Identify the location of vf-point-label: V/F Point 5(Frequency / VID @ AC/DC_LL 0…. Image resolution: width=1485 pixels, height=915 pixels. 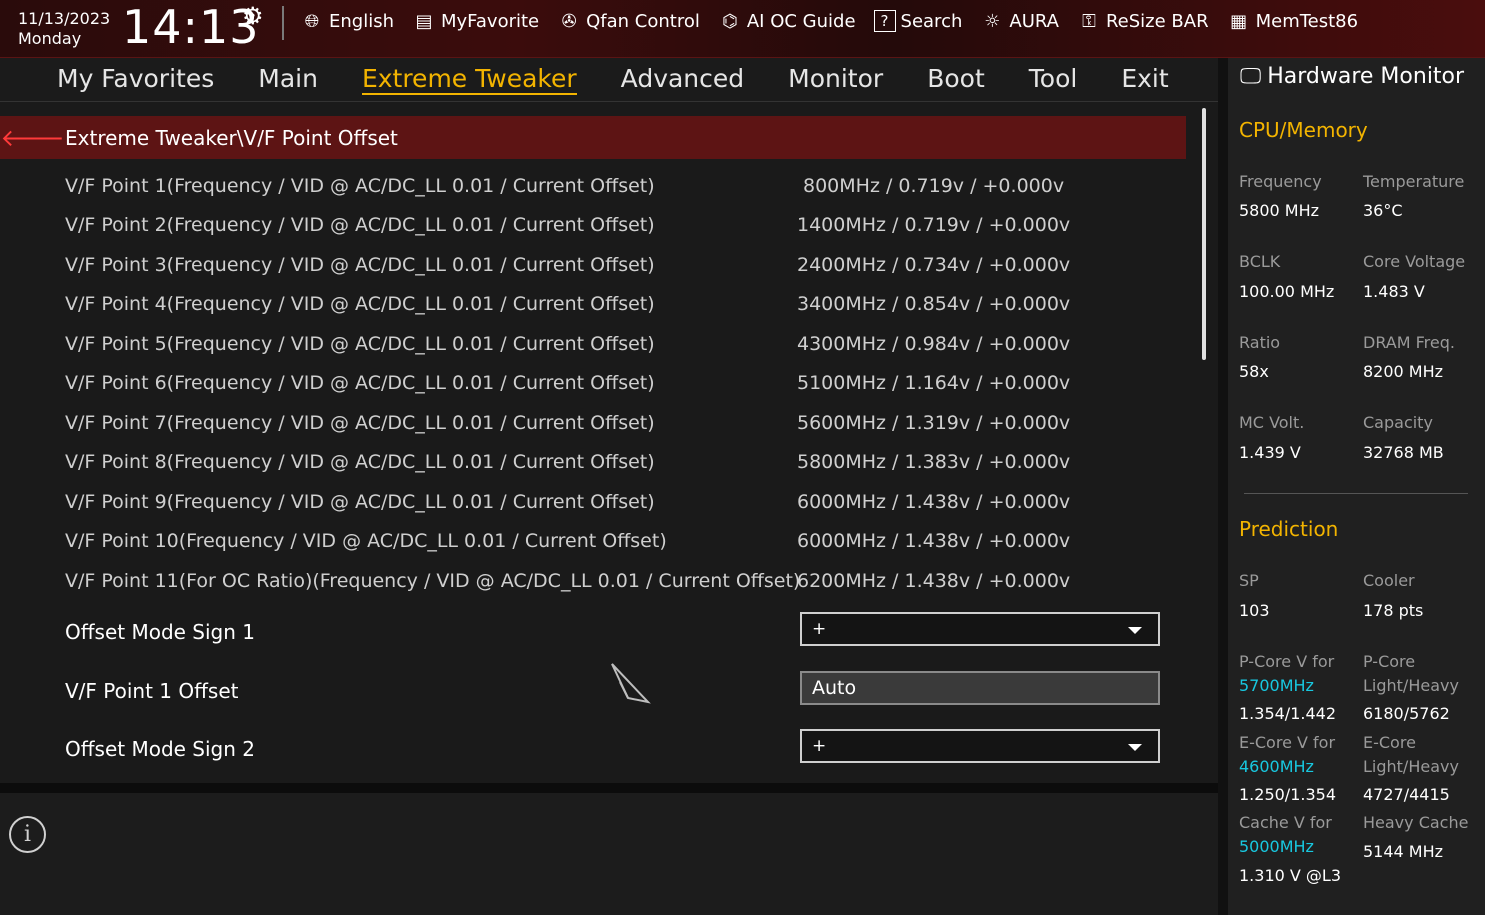
(360, 343).